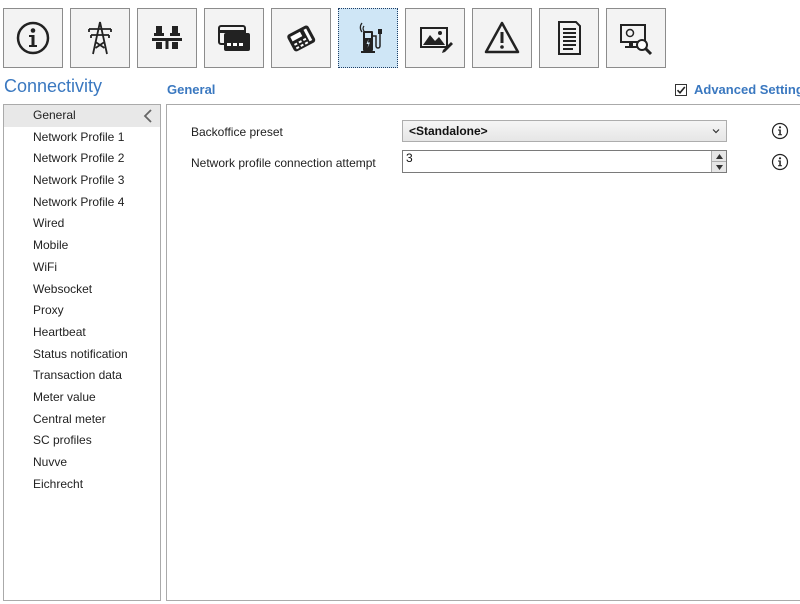 The image size is (800, 604). What do you see at coordinates (283, 163) in the screenshot?
I see `connection-attempt-label: Network profile connection attempt` at bounding box center [283, 163].